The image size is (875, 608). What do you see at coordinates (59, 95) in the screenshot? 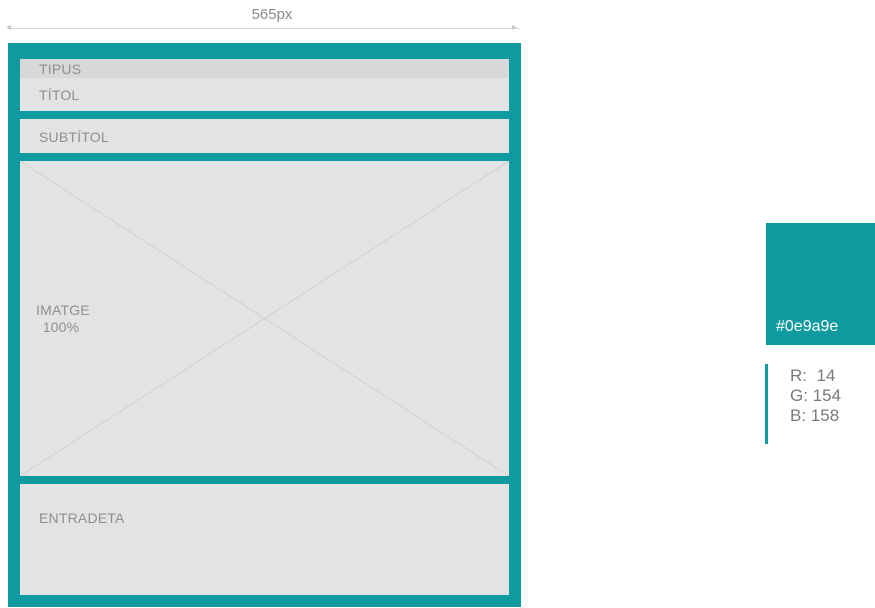
I see `titol-label: TÍTOL` at bounding box center [59, 95].